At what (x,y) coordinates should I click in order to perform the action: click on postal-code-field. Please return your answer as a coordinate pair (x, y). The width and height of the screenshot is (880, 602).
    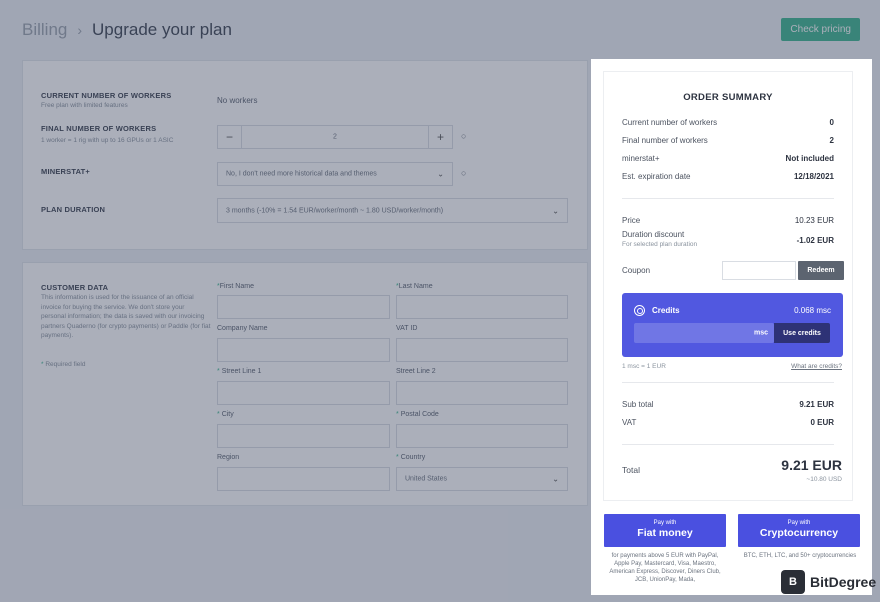
    Looking at the image, I should click on (482, 436).